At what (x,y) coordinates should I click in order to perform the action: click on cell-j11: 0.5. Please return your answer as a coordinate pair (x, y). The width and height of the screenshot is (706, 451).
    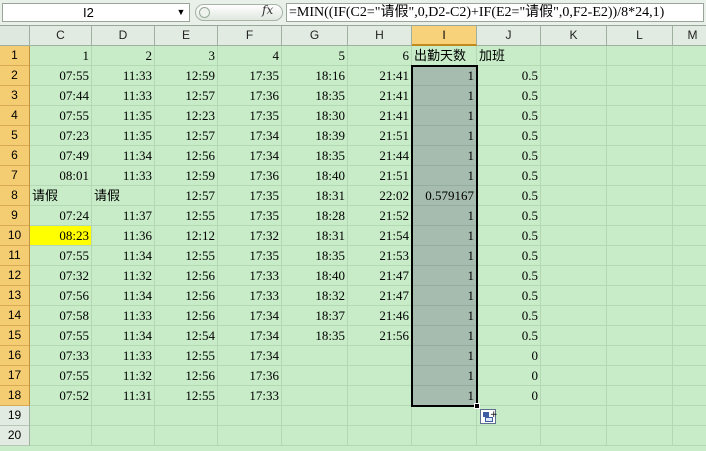
    Looking at the image, I should click on (509, 256).